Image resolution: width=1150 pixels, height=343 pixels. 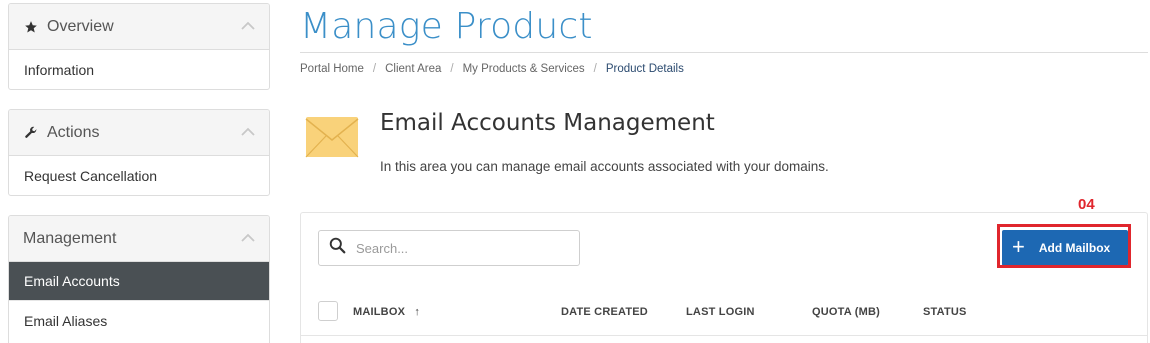 What do you see at coordinates (446, 26) in the screenshot?
I see `page-title: Manage Product` at bounding box center [446, 26].